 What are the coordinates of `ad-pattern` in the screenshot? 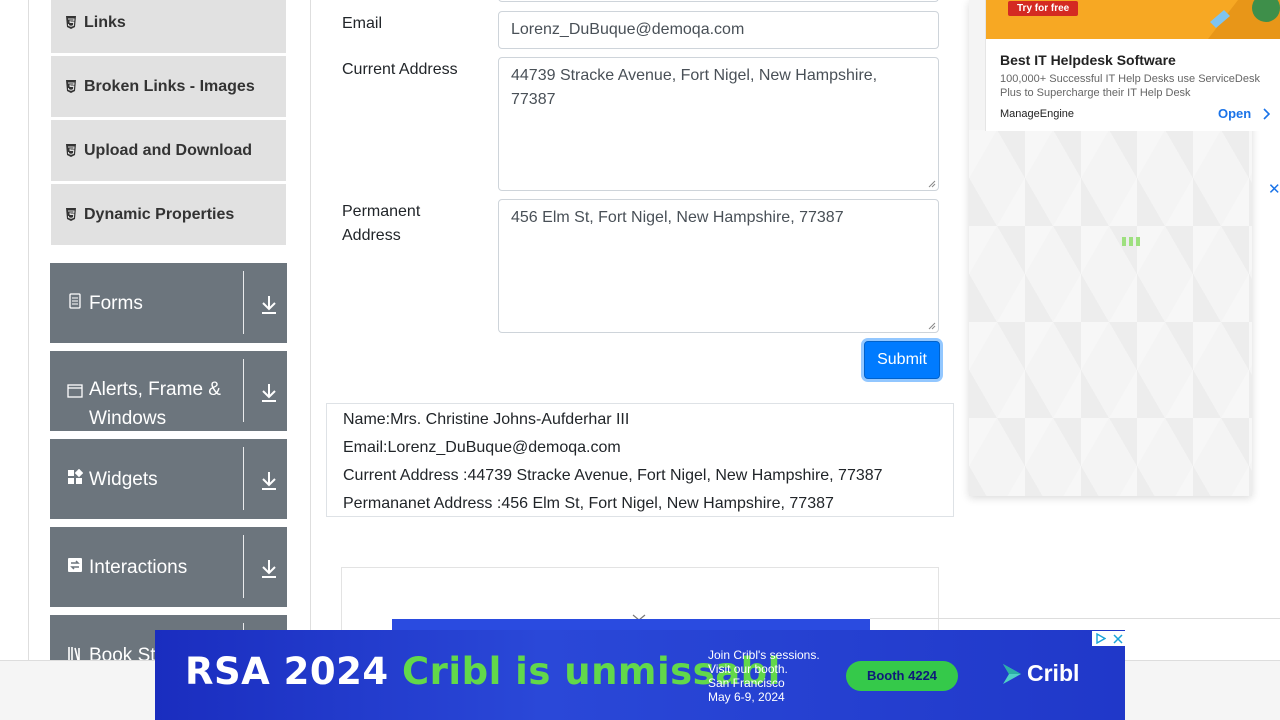 It's located at (1110, 313).